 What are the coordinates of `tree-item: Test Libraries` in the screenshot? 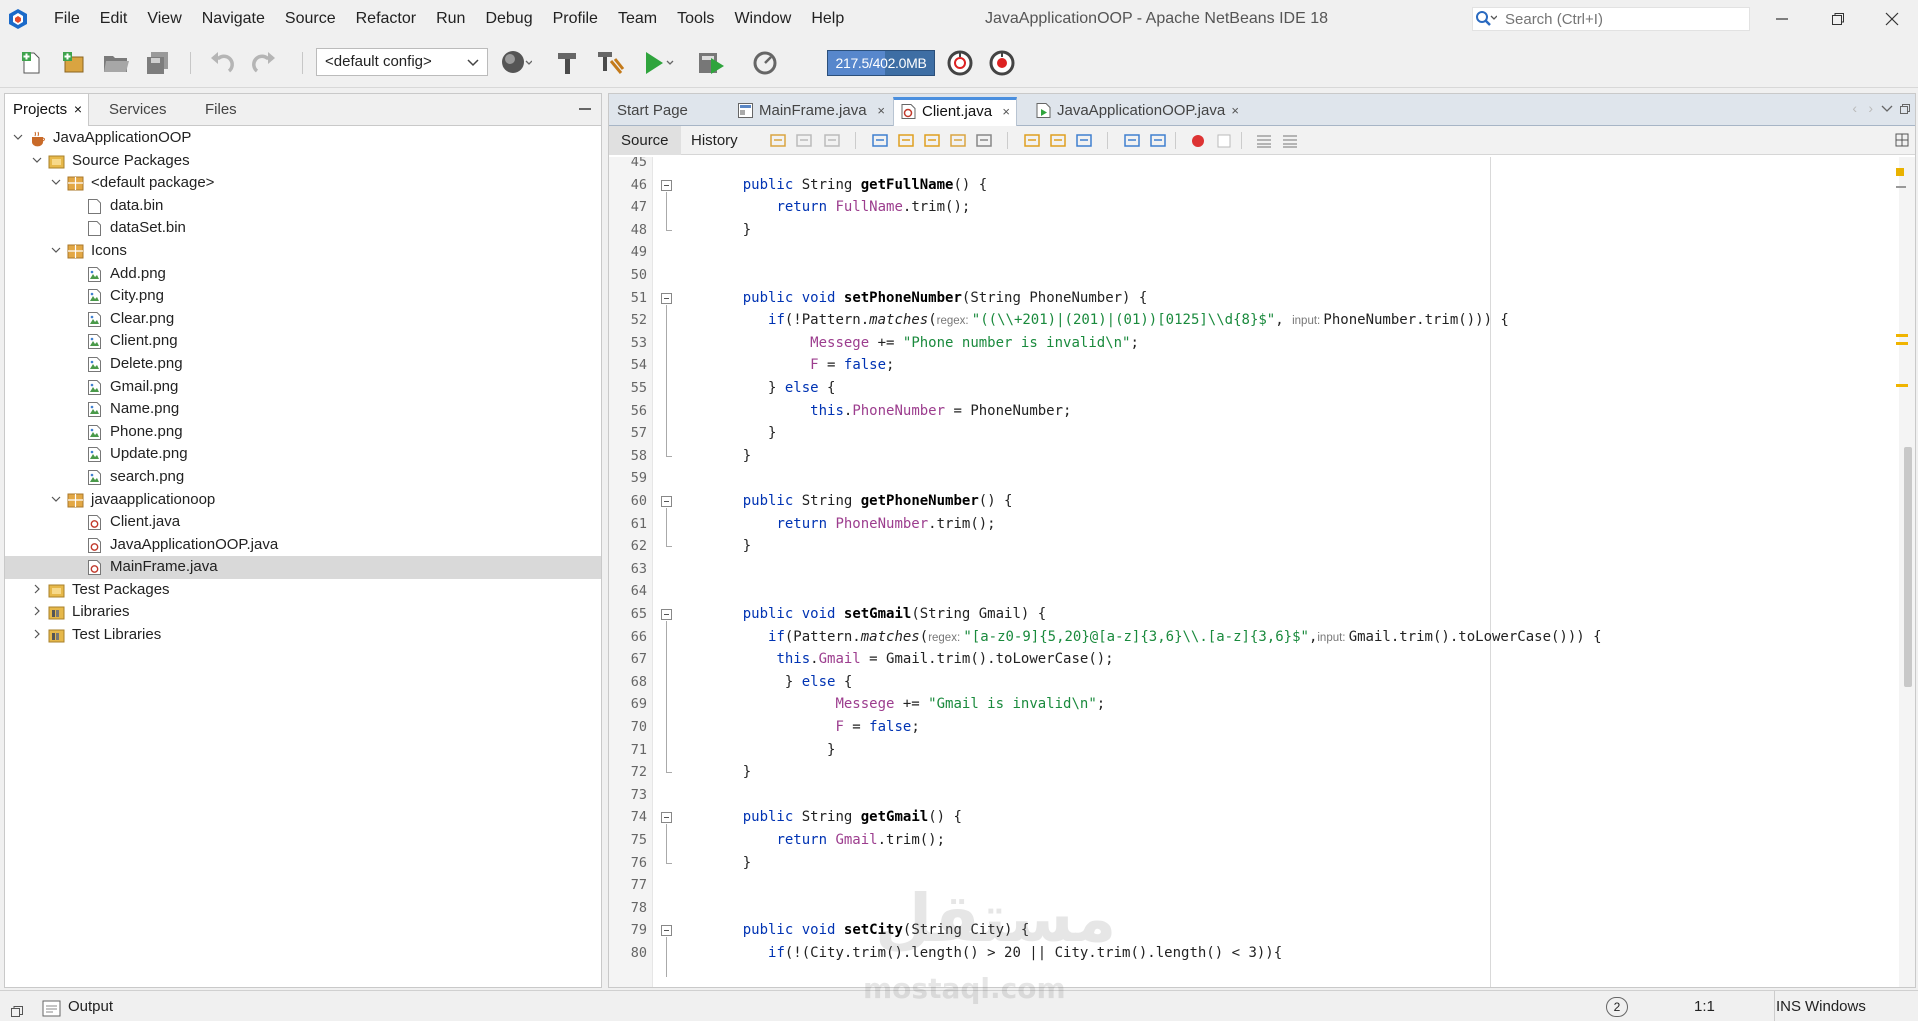 It's located at (303, 635).